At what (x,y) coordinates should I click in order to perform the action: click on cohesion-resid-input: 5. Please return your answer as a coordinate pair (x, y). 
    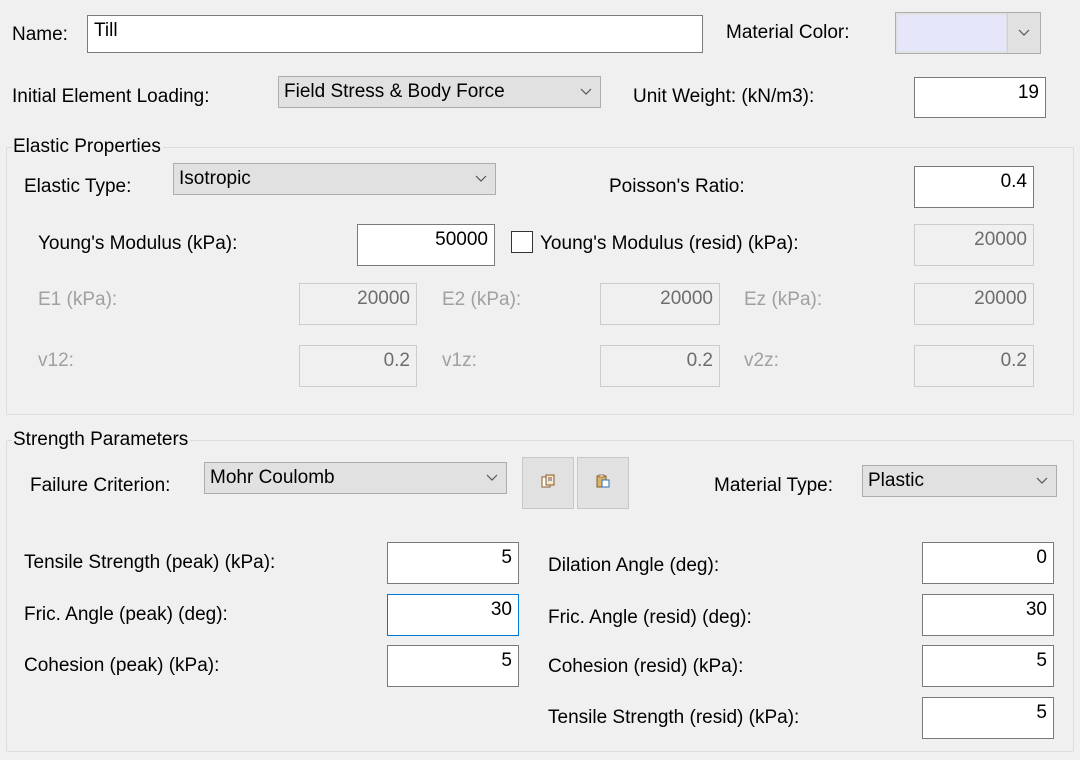
    Looking at the image, I should click on (988, 666).